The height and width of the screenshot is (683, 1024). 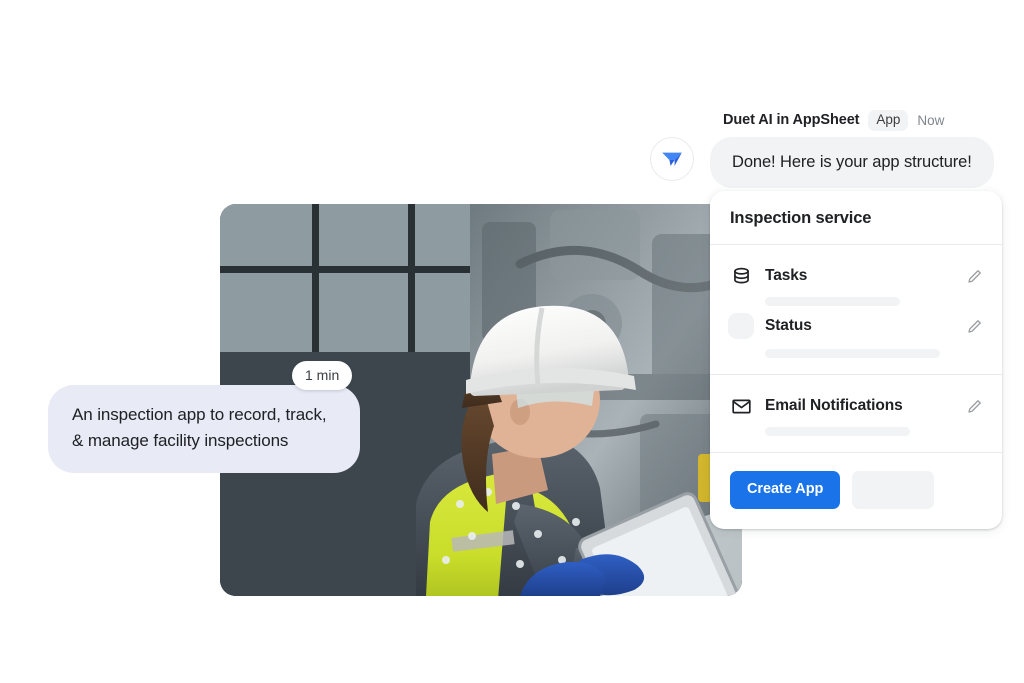 I want to click on assistant-reply-text: Done! Here is your app structure!, so click(x=852, y=162).